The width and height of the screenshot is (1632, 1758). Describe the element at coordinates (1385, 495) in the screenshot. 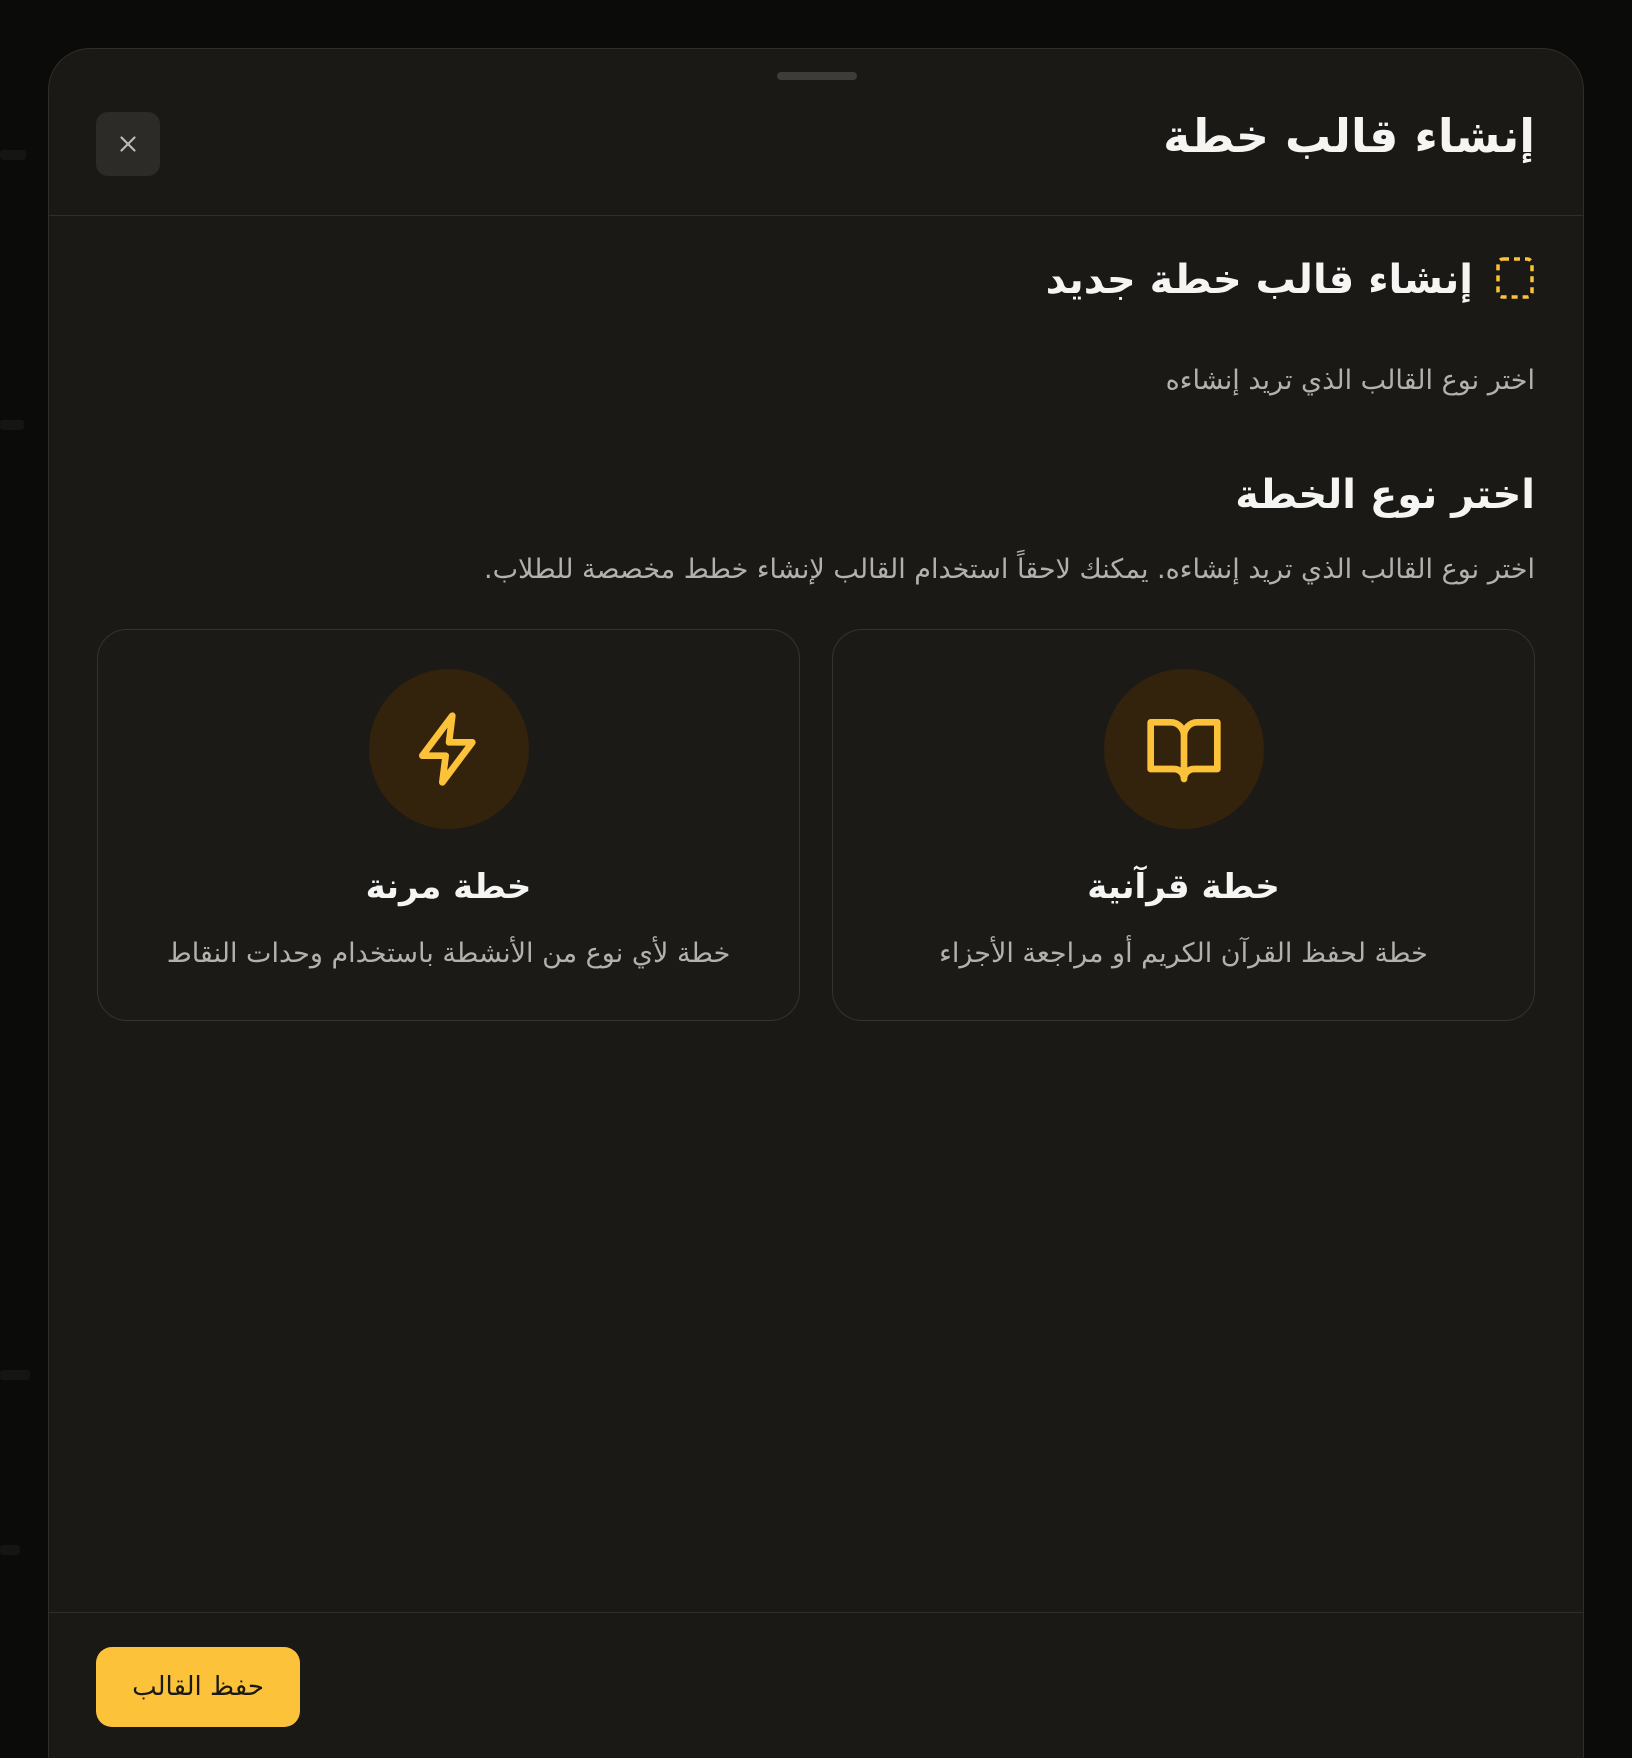

I see `plan-type-title: اختر نوع الخطة` at that location.